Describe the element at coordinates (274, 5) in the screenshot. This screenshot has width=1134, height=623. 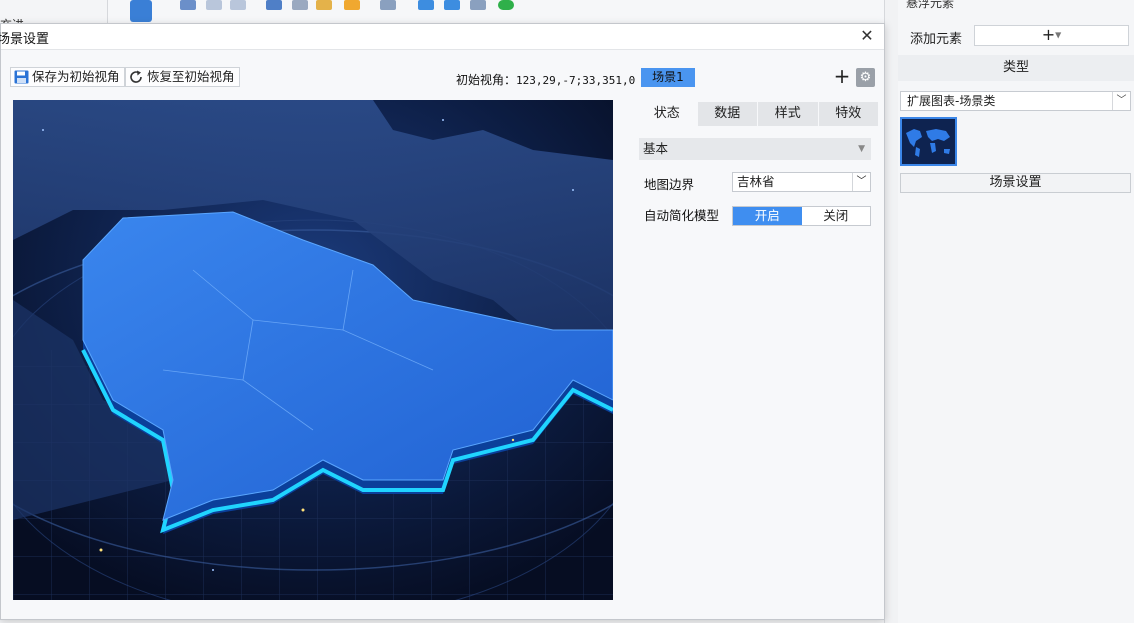
I see `cut-icon` at that location.